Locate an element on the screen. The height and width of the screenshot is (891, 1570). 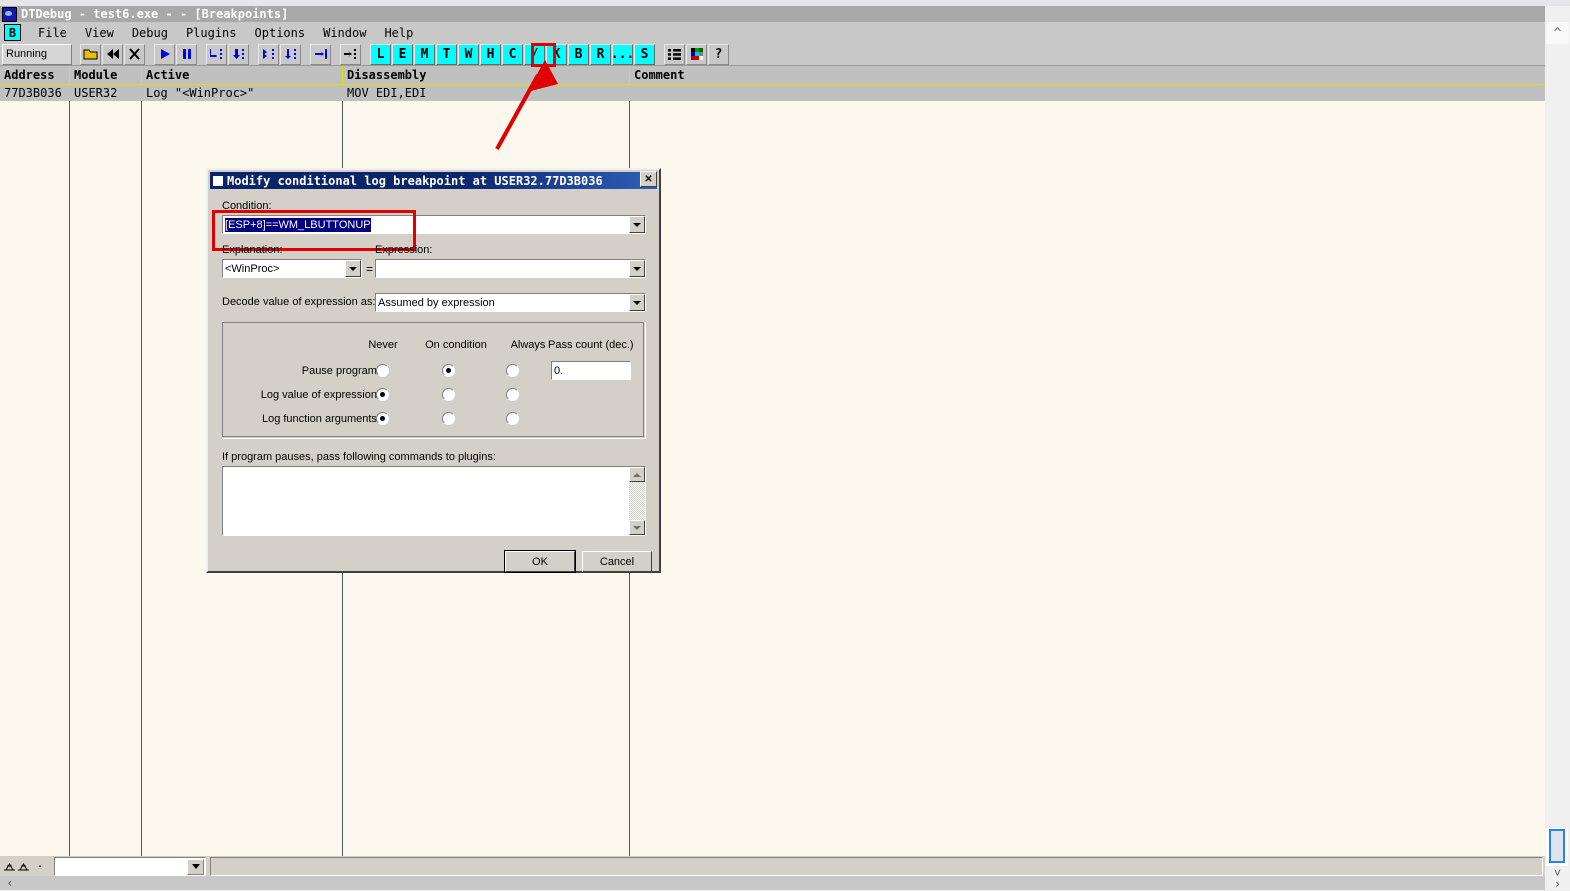
radio-logvalue-never is located at coordinates (382, 394).